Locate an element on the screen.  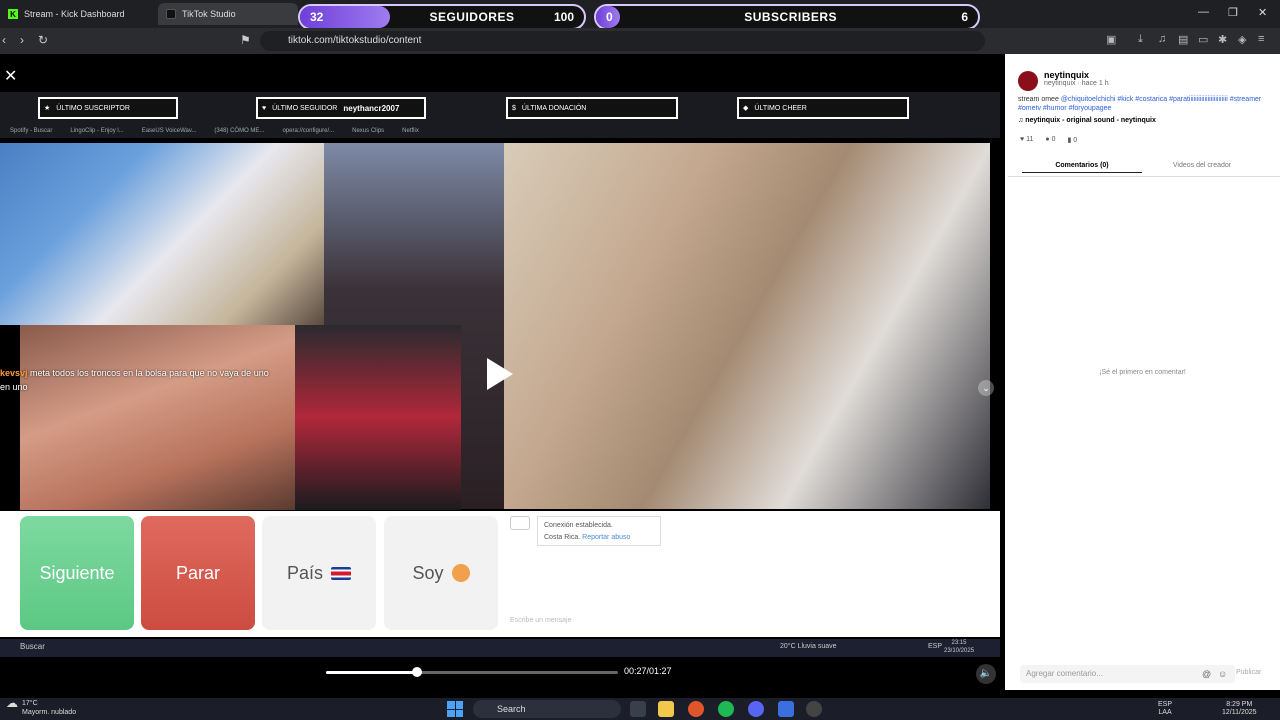
tab-kick-dashboard: K Stream - Kick Dashboard is located at coordinates (77, 14).